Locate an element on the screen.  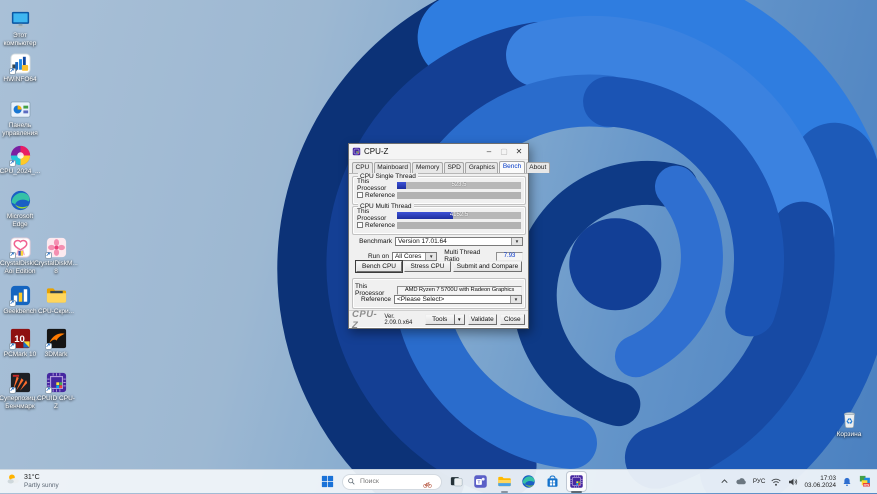
tray-chevron-up-icon is located at coordinates (724, 481).